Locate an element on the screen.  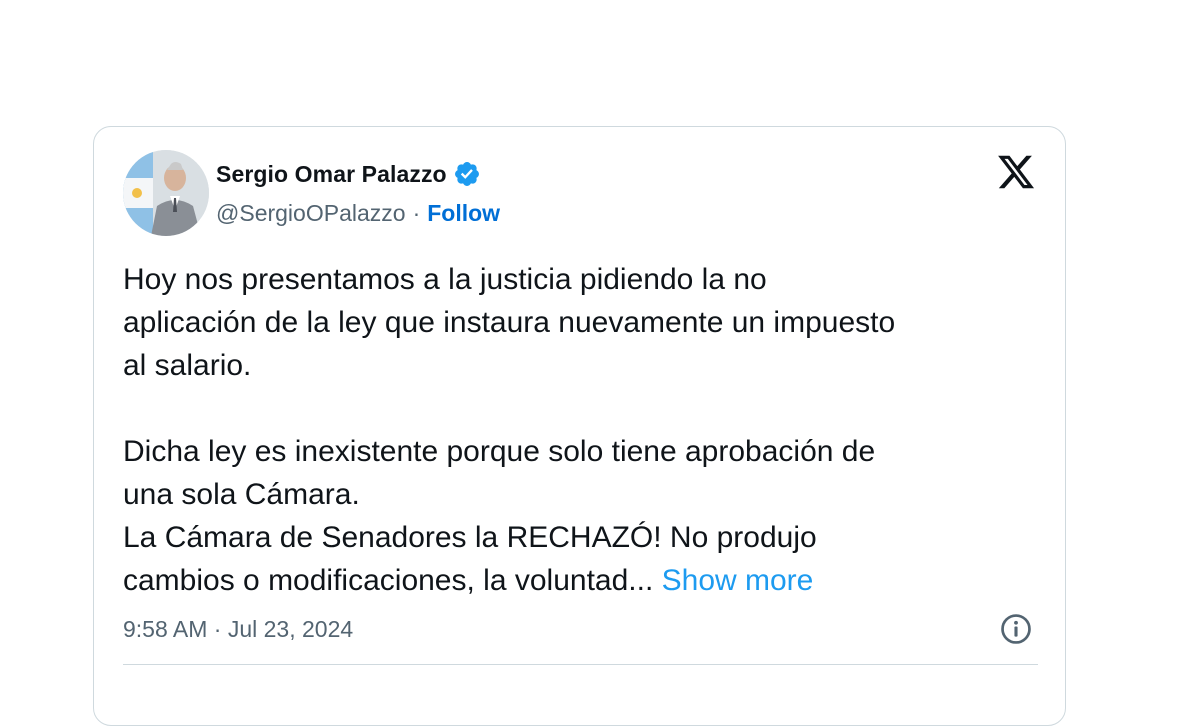
author-handle-row: @SergioOPalazzo · Follow is located at coordinates (358, 213).